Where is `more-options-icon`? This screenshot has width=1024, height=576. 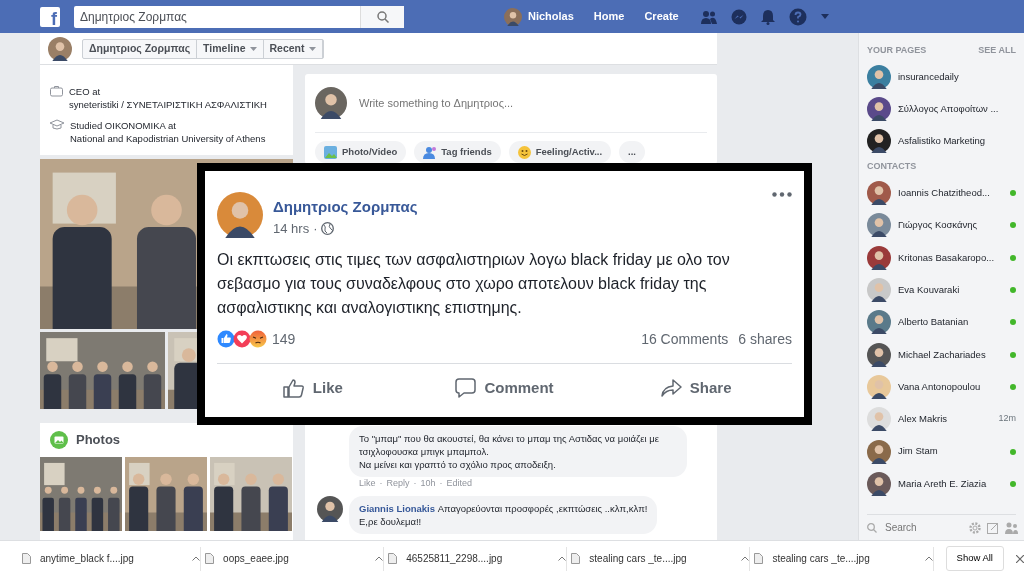
more-options-icon is located at coordinates (782, 194).